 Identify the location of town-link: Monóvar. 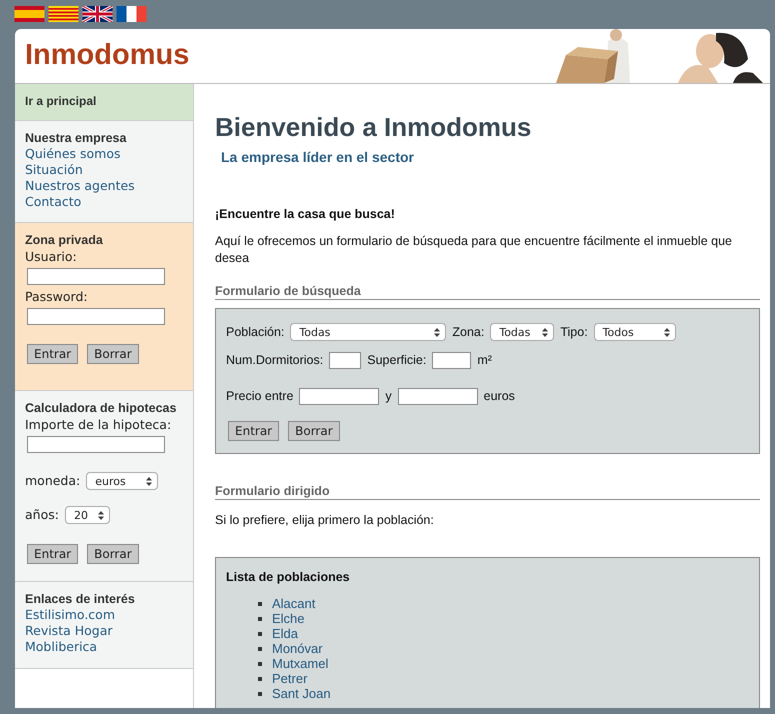
(297, 648).